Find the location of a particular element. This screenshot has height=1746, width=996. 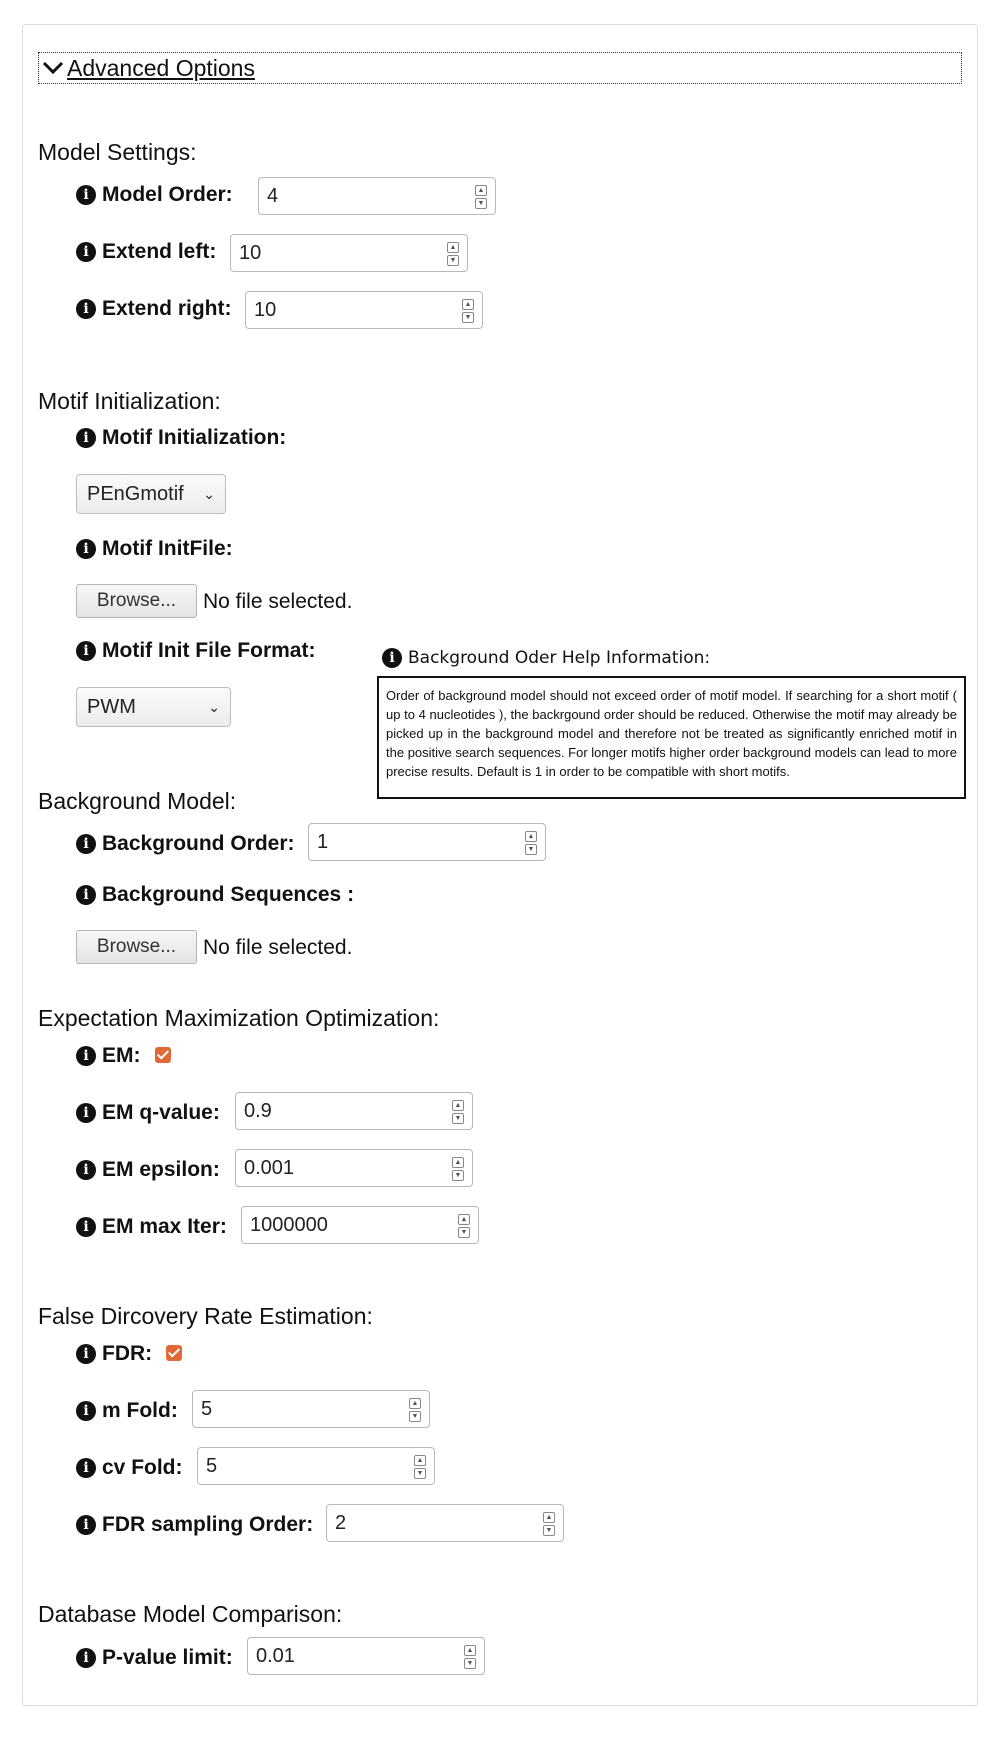

pvalue-limit-input: ▲▼ is located at coordinates (366, 1656).